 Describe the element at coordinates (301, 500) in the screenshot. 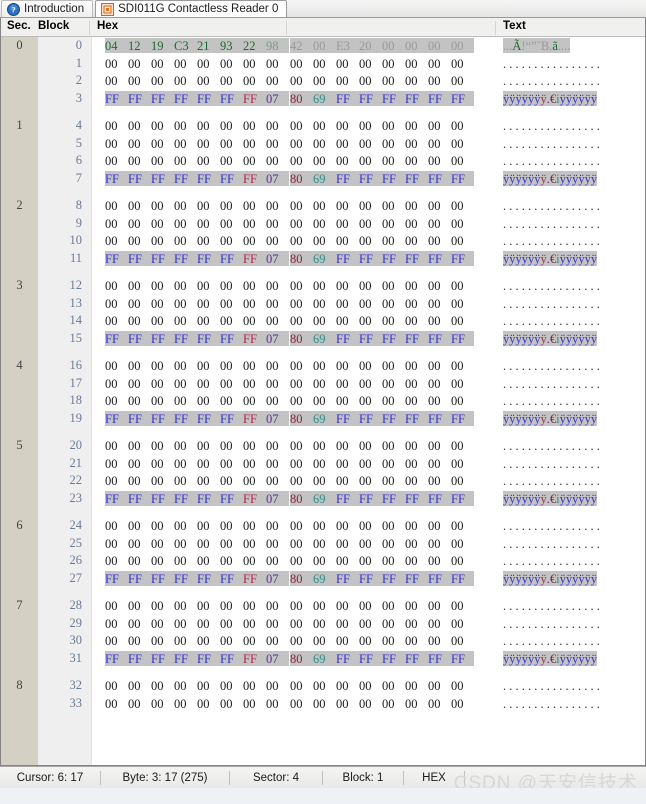

I see `hex-byte: 80` at that location.